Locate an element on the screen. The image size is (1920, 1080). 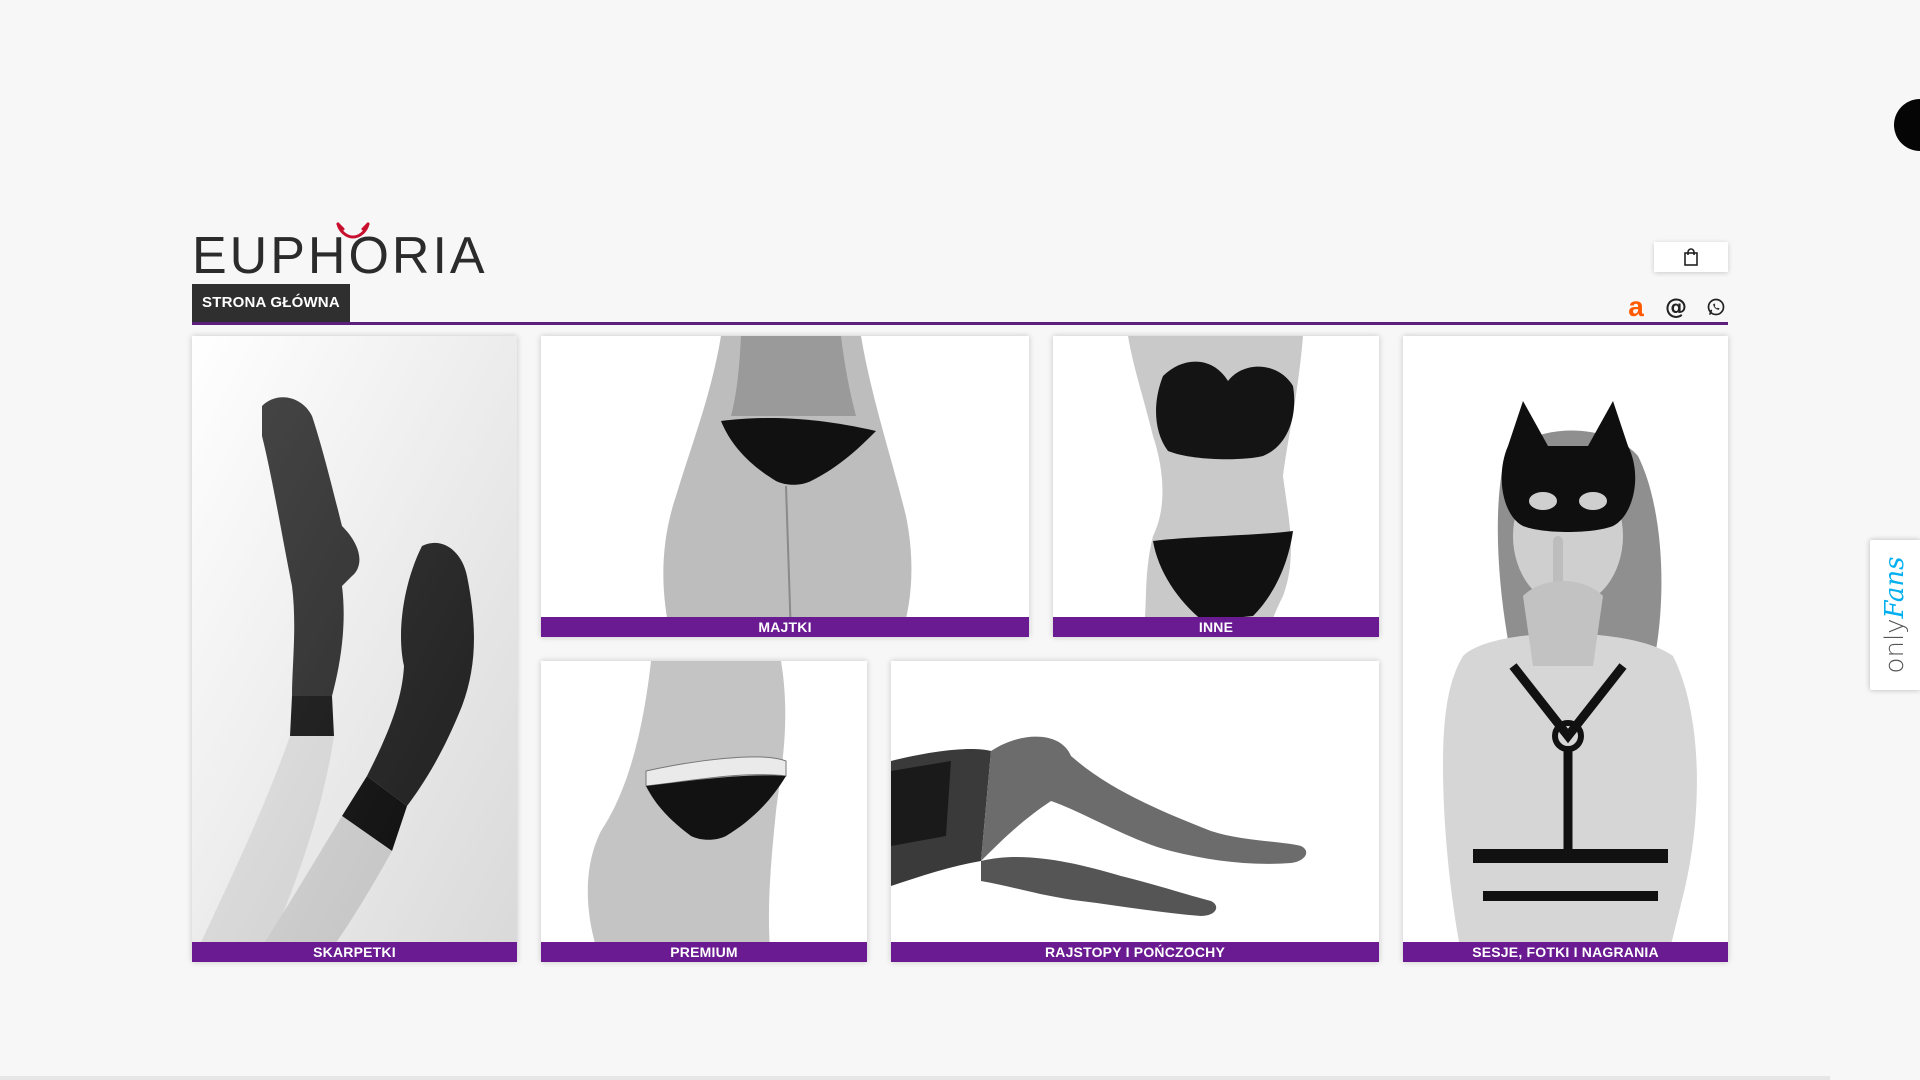
nav-home-link: STRONA GŁÓWNA is located at coordinates (271, 303).